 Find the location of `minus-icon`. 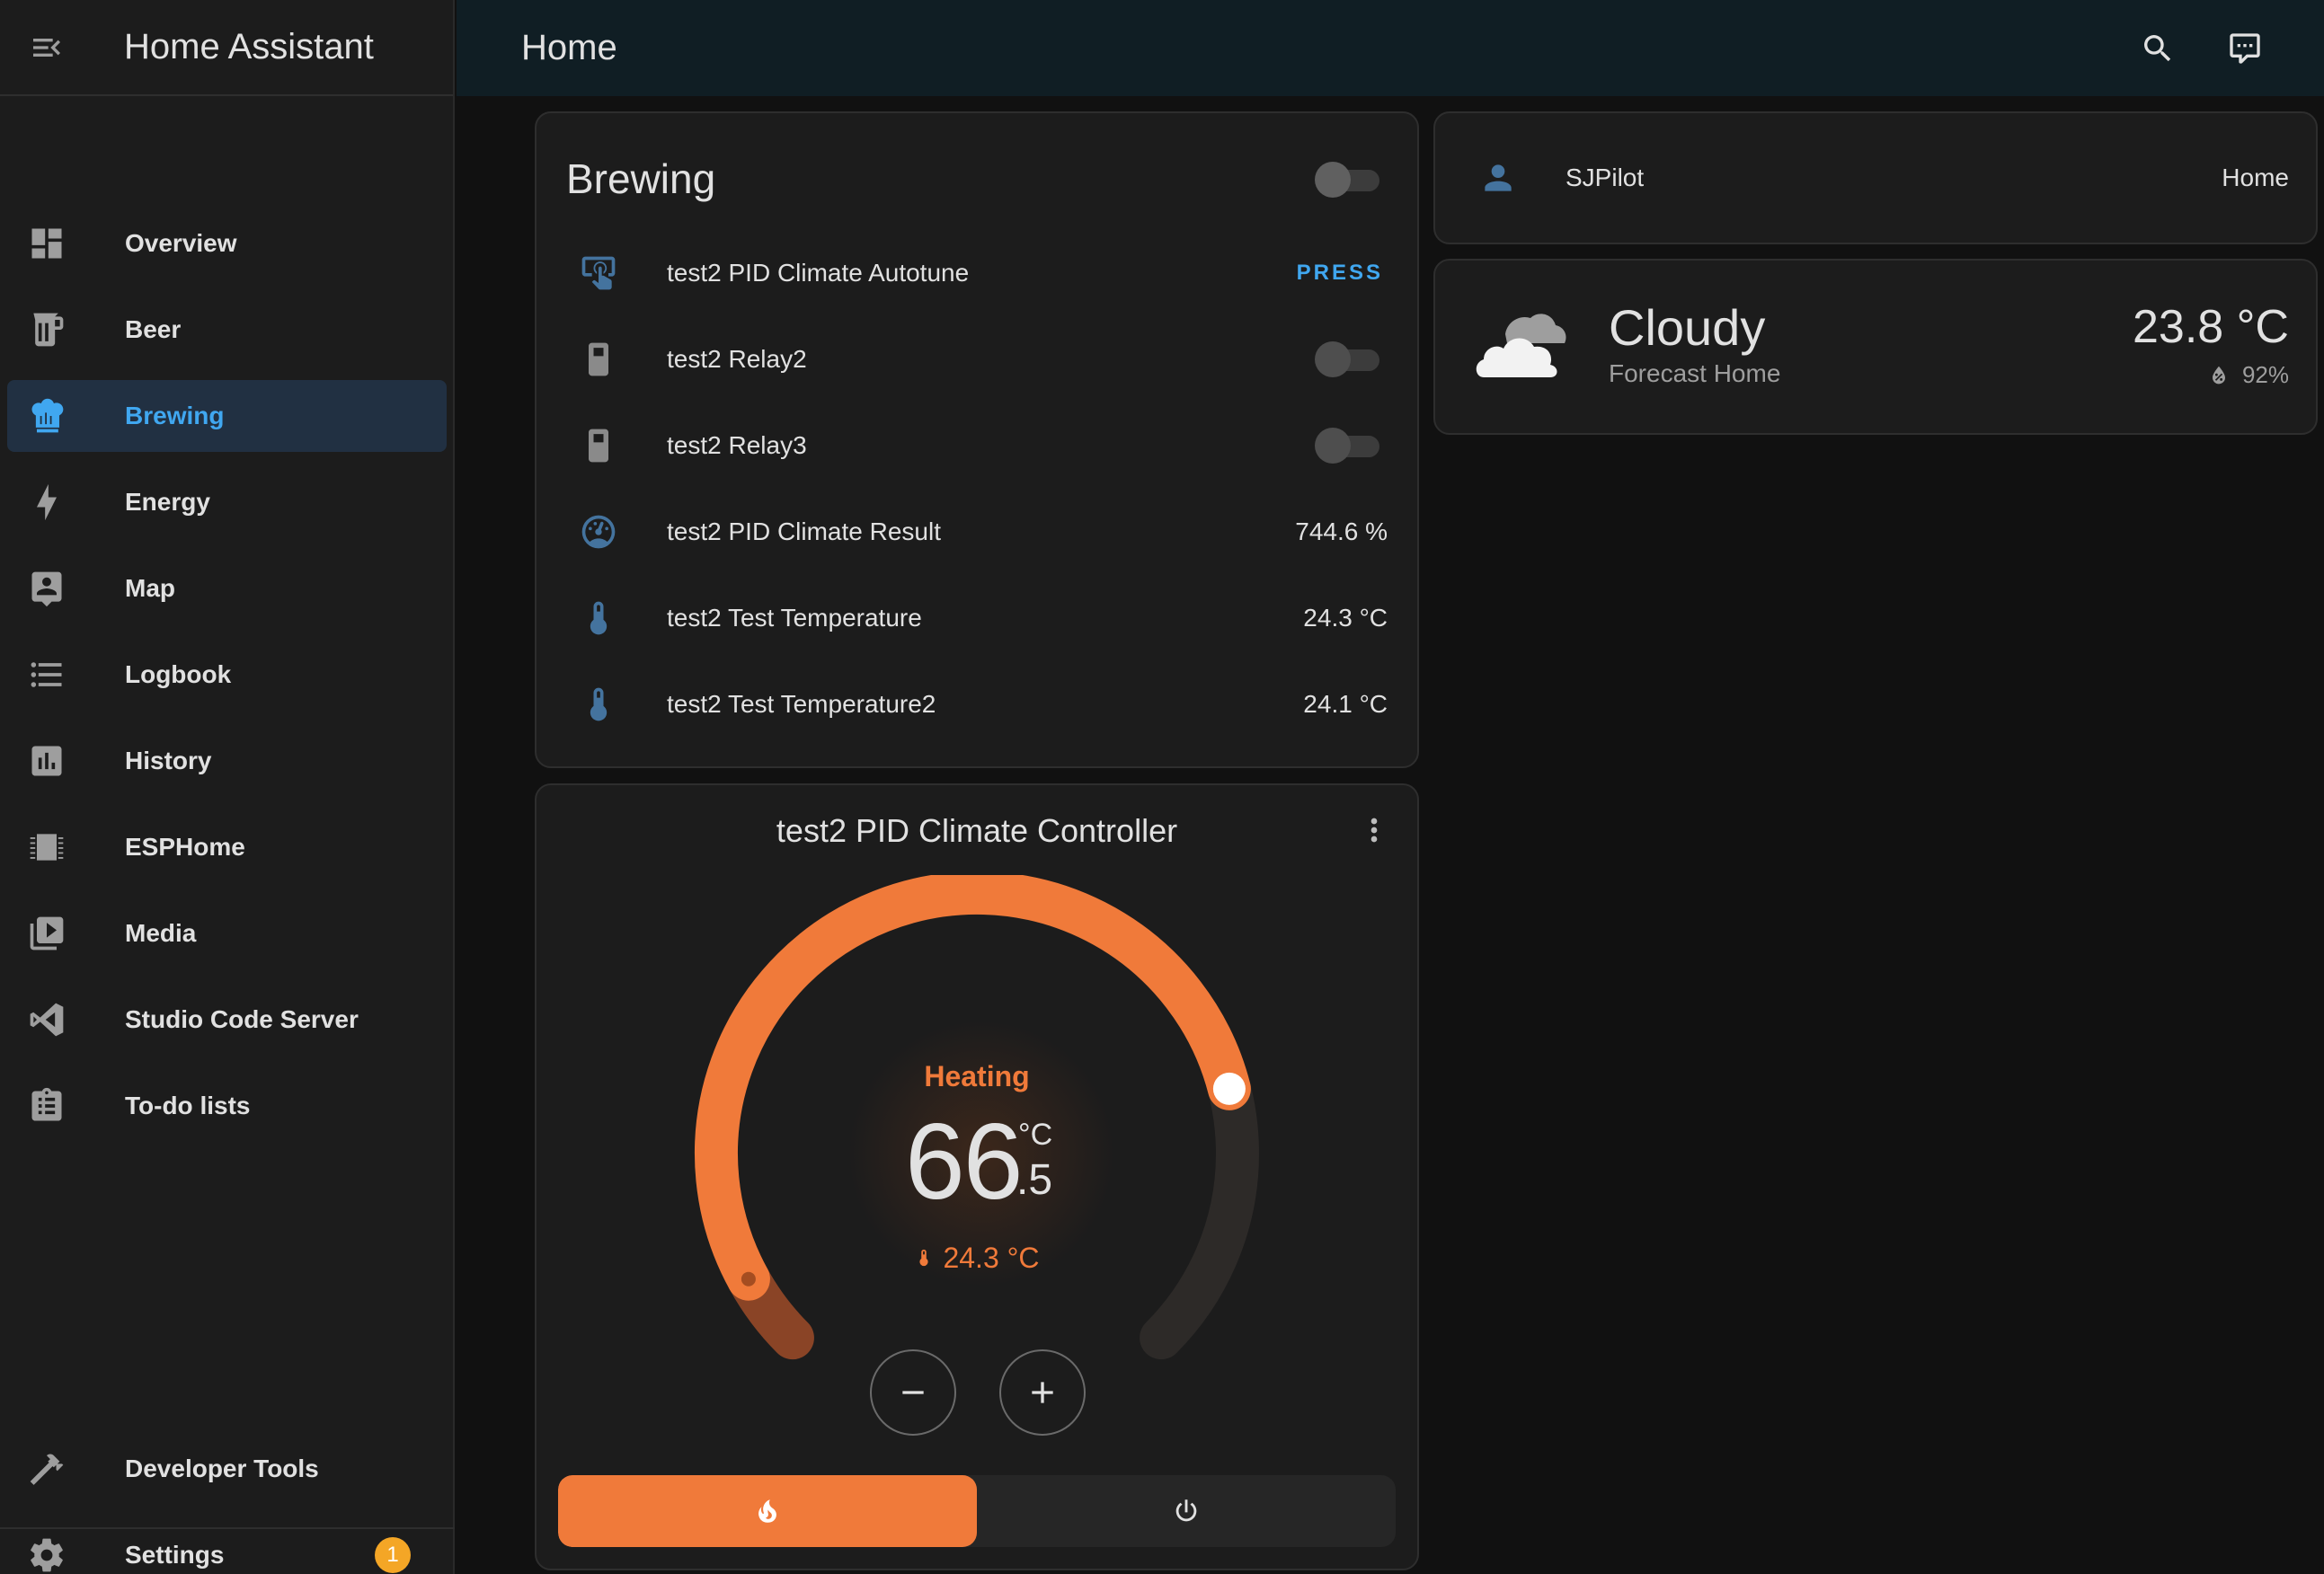

minus-icon is located at coordinates (913, 1392).